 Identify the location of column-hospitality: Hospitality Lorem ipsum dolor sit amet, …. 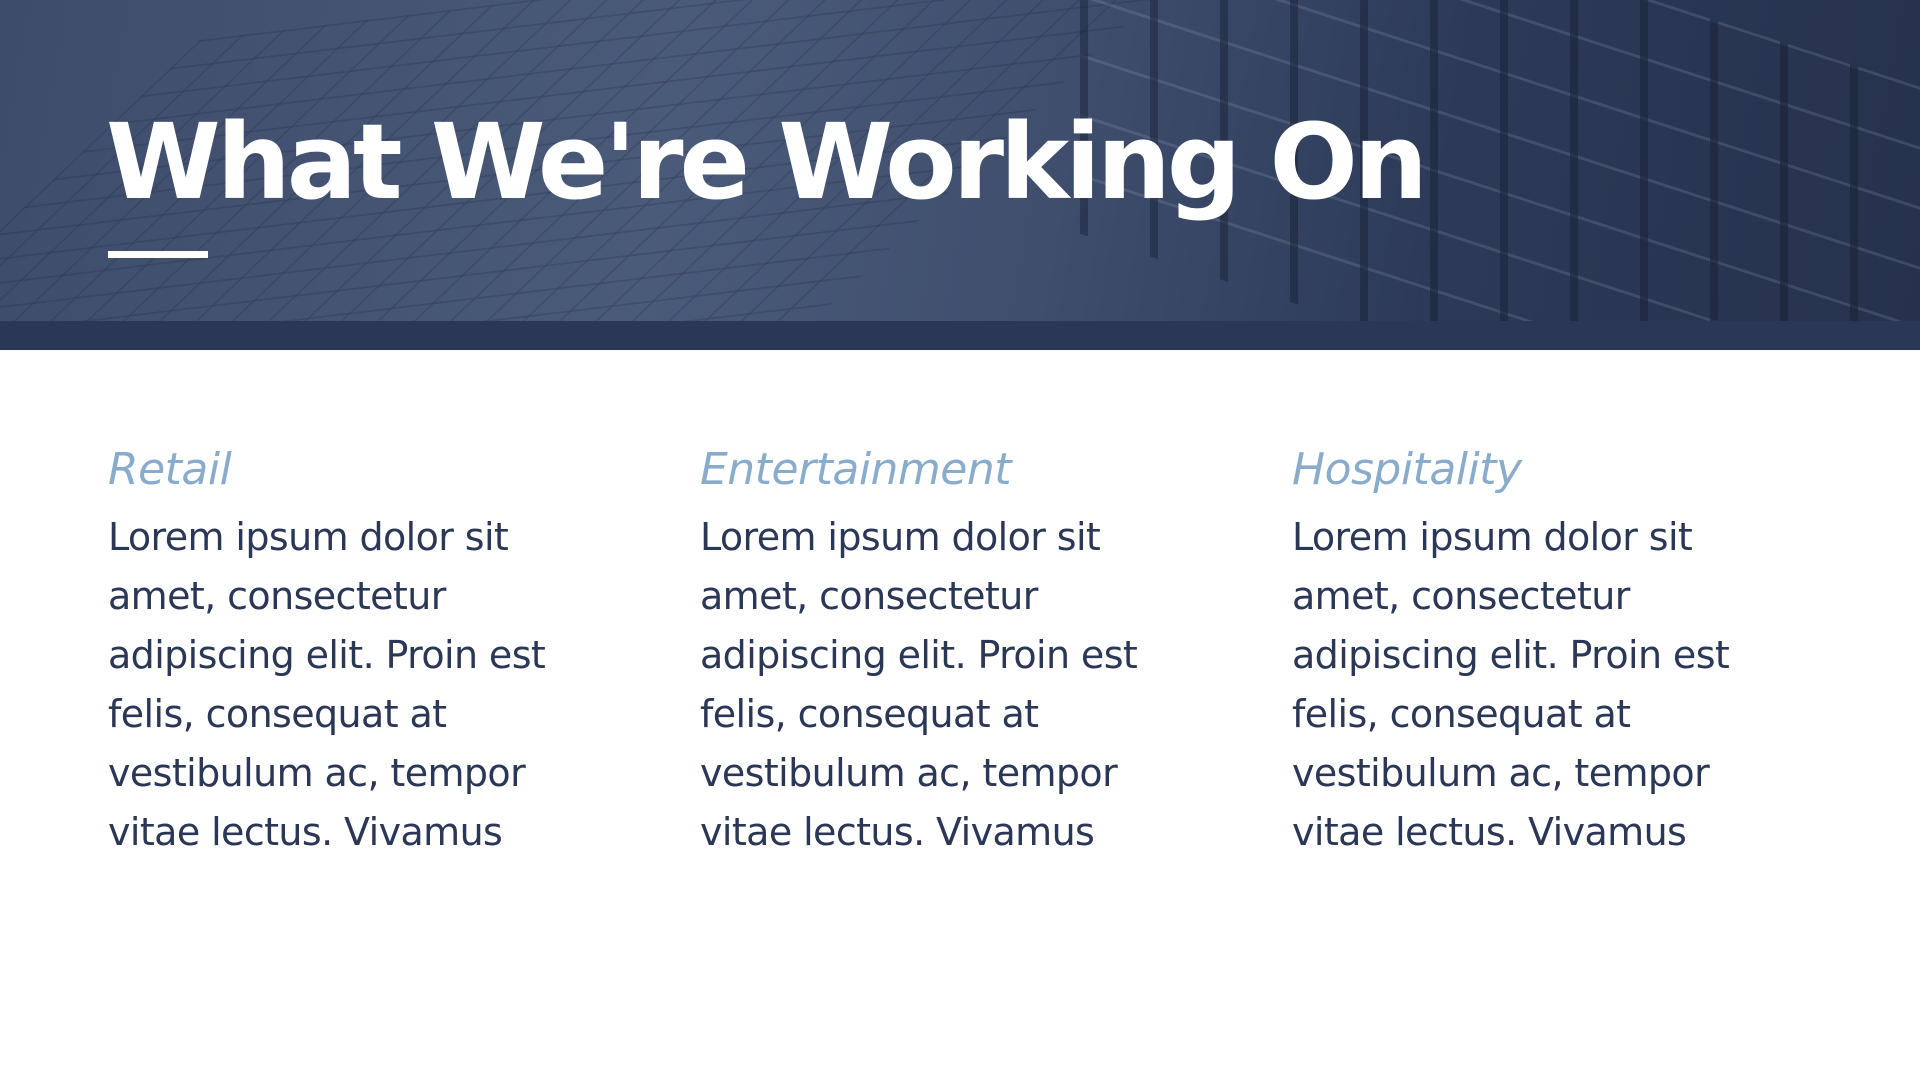
(1562, 651).